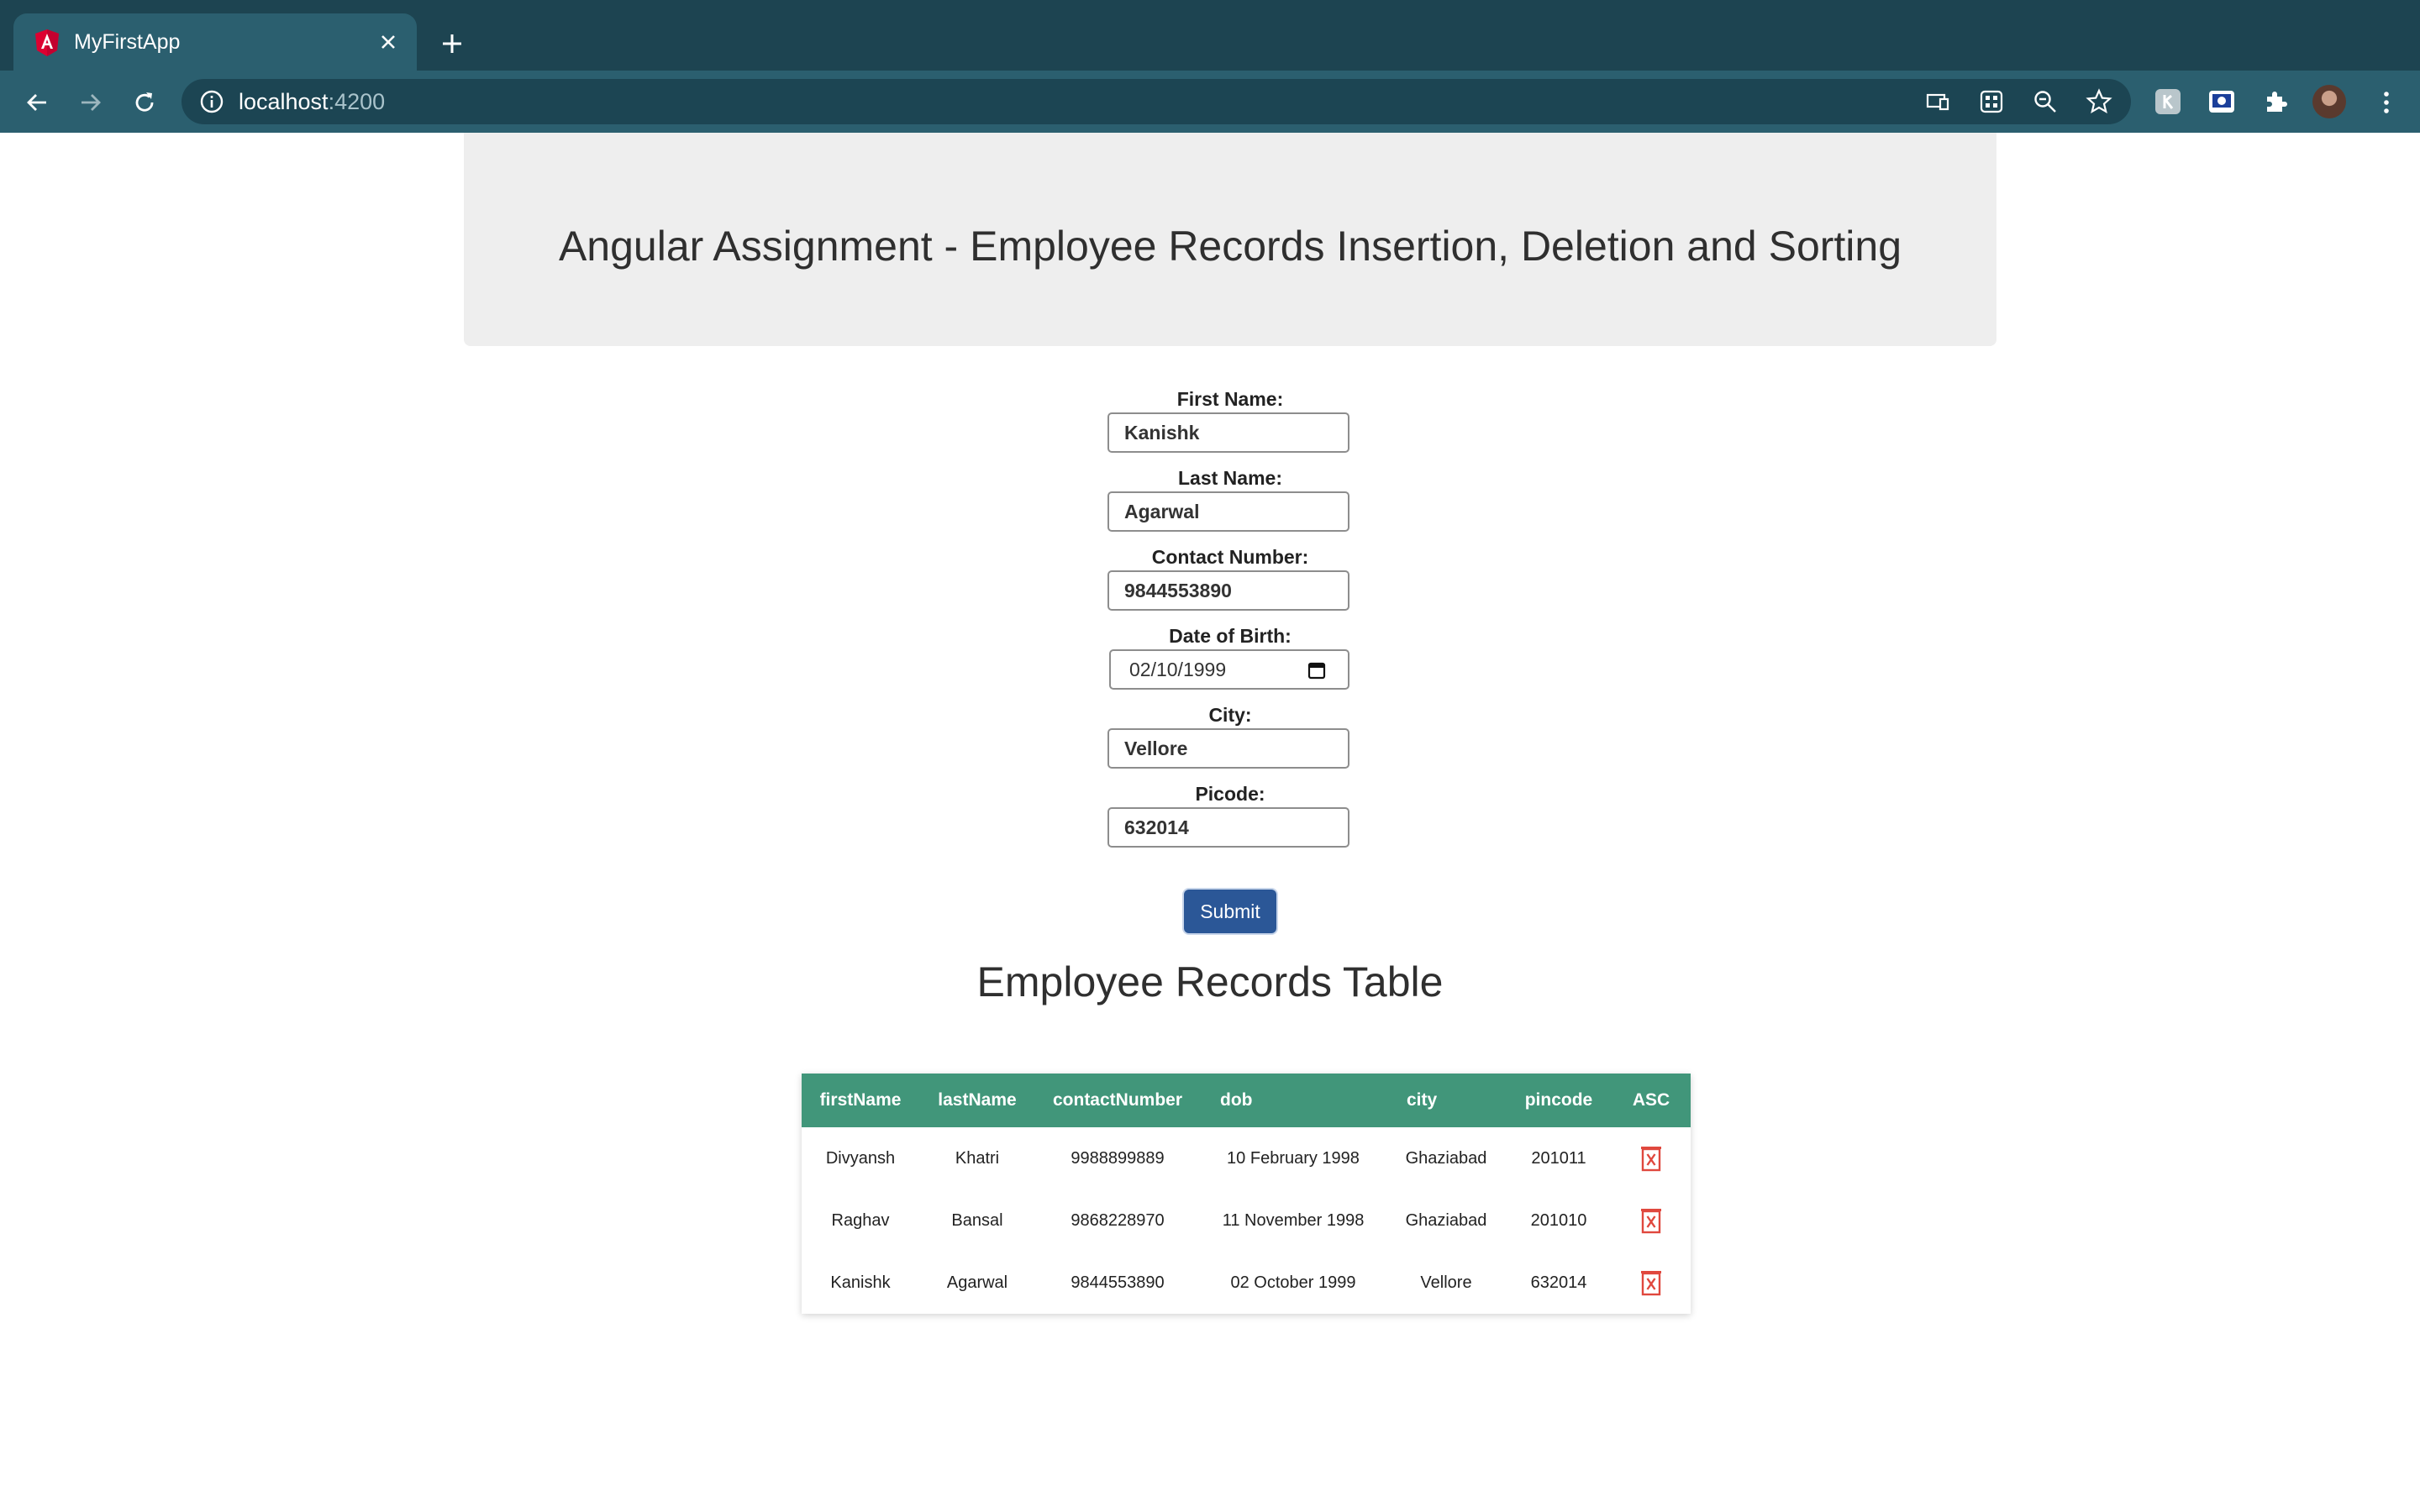 This screenshot has height=1512, width=2420. Describe the element at coordinates (144, 102) in the screenshot. I see `reload-icon` at that location.